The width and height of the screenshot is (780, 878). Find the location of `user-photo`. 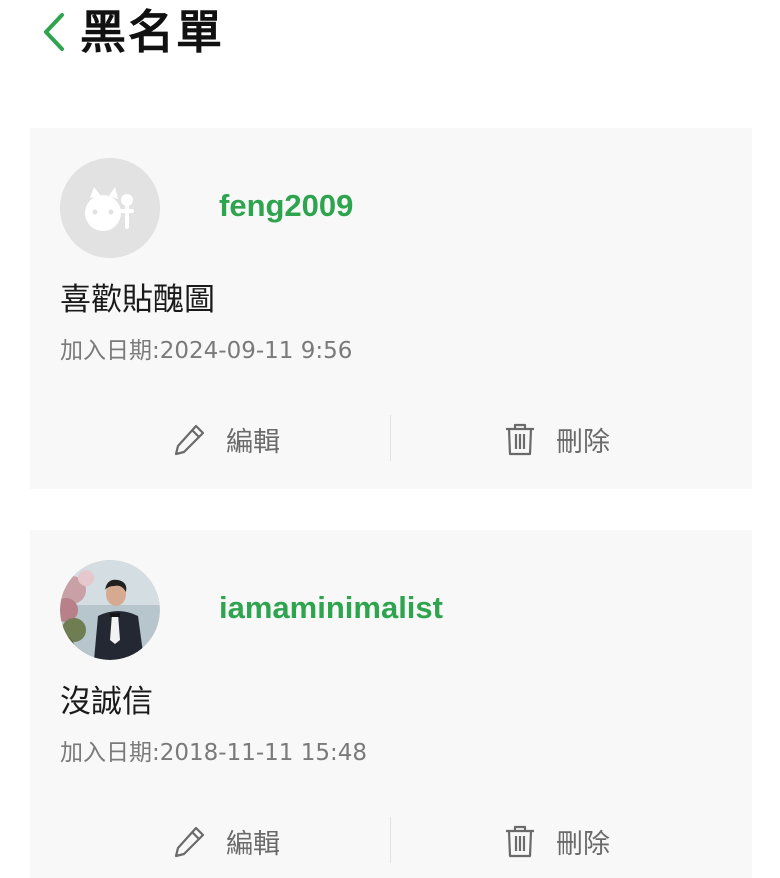

user-photo is located at coordinates (110, 610).